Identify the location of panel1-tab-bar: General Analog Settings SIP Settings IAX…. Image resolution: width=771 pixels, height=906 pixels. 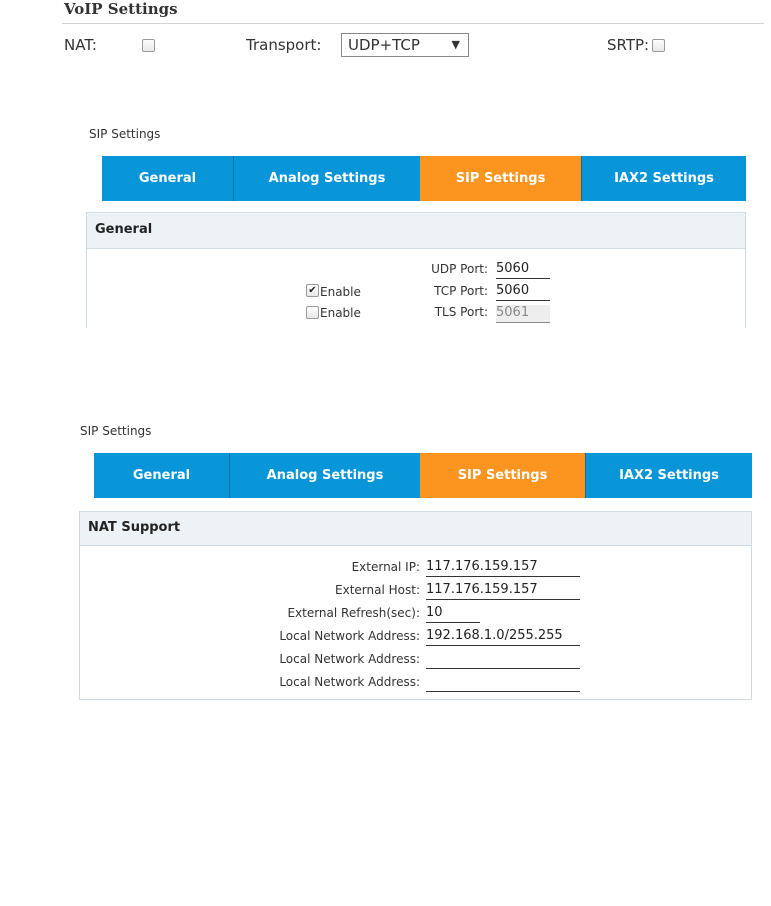
(424, 178).